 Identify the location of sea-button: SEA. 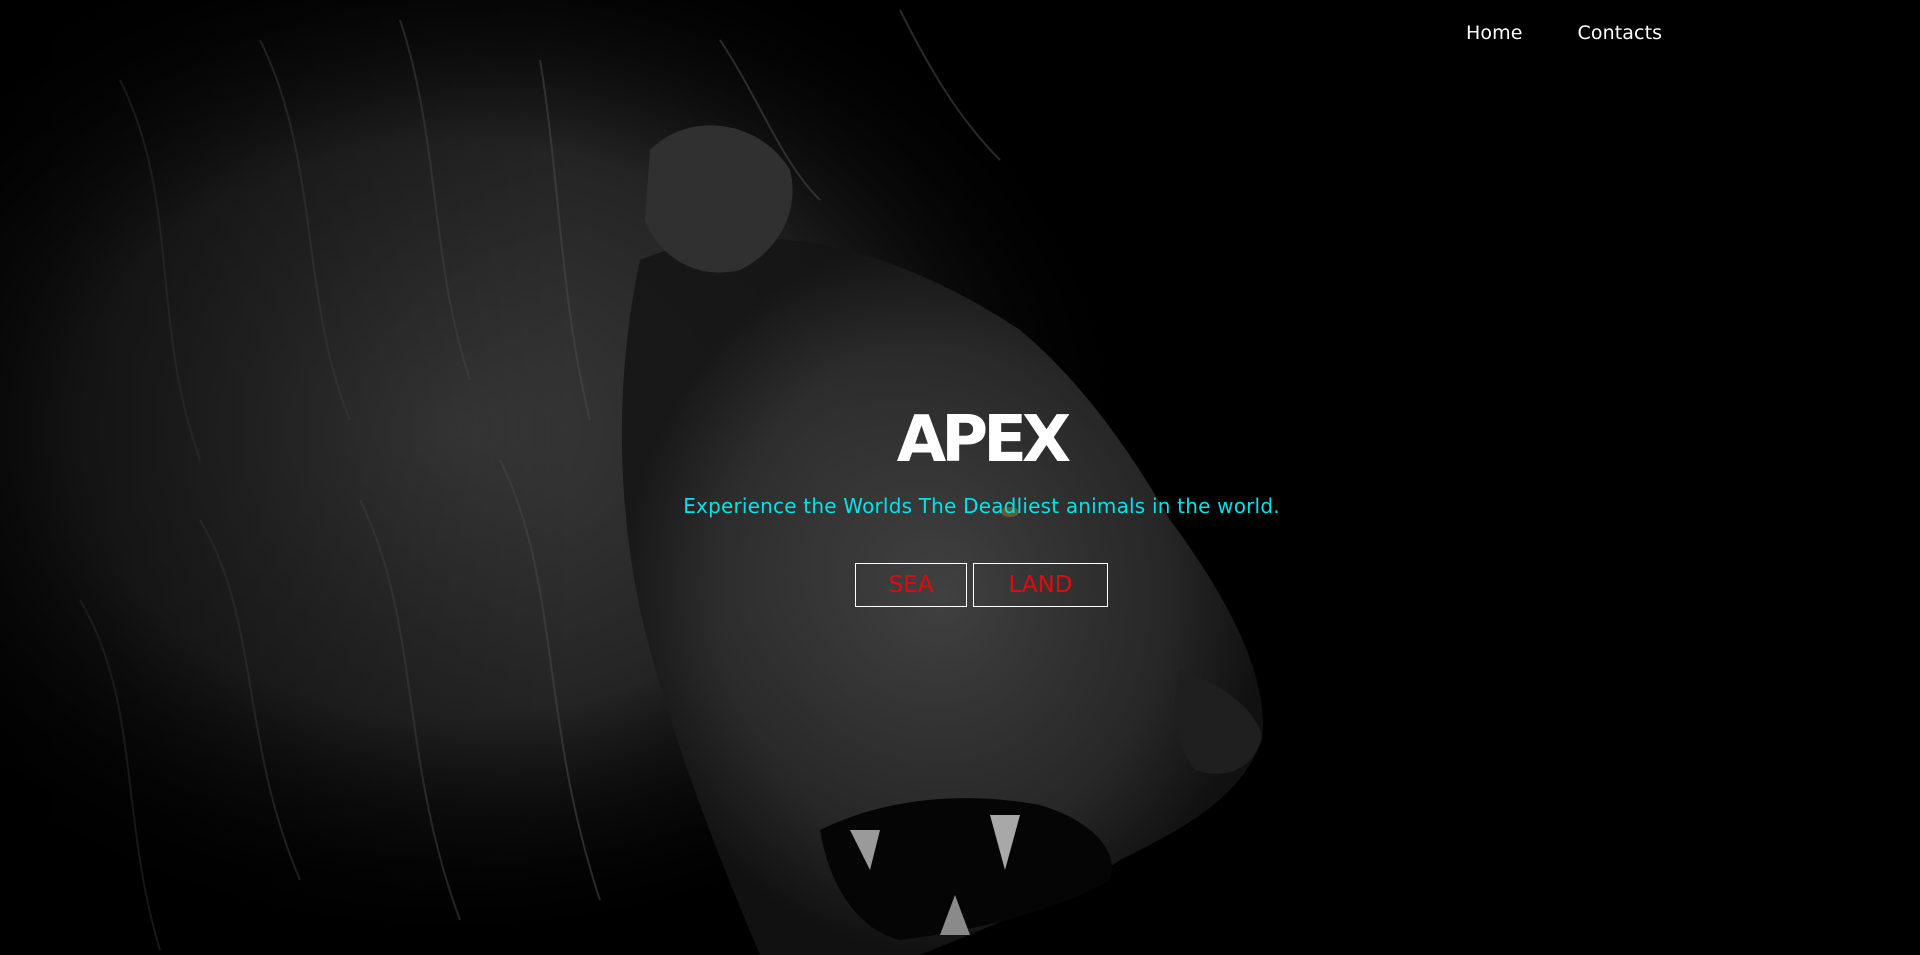
(911, 585).